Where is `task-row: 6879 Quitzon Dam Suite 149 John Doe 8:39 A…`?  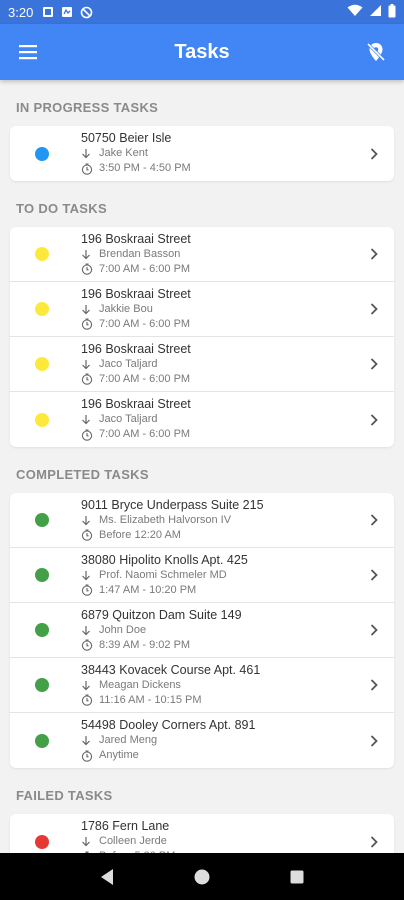 task-row: 6879 Quitzon Dam Suite 149 John Doe 8:39 A… is located at coordinates (202, 630).